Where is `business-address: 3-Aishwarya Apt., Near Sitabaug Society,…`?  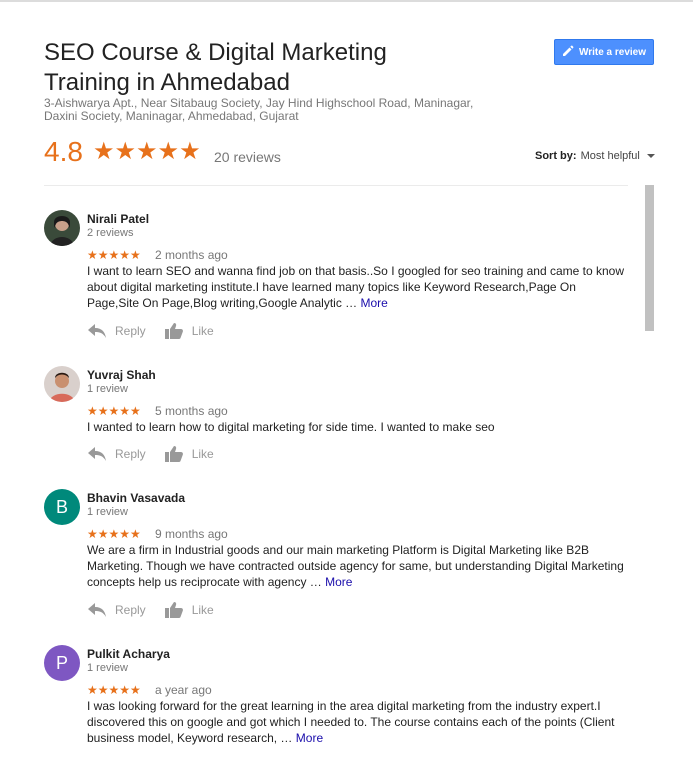 business-address: 3-Aishwarya Apt., Near Sitabaug Society,… is located at coordinates (259, 109).